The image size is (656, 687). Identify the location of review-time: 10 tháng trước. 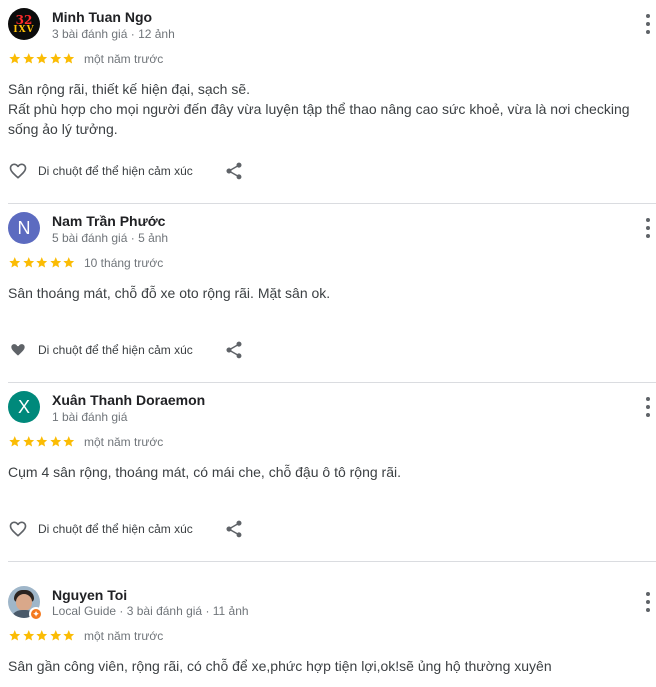
(124, 263).